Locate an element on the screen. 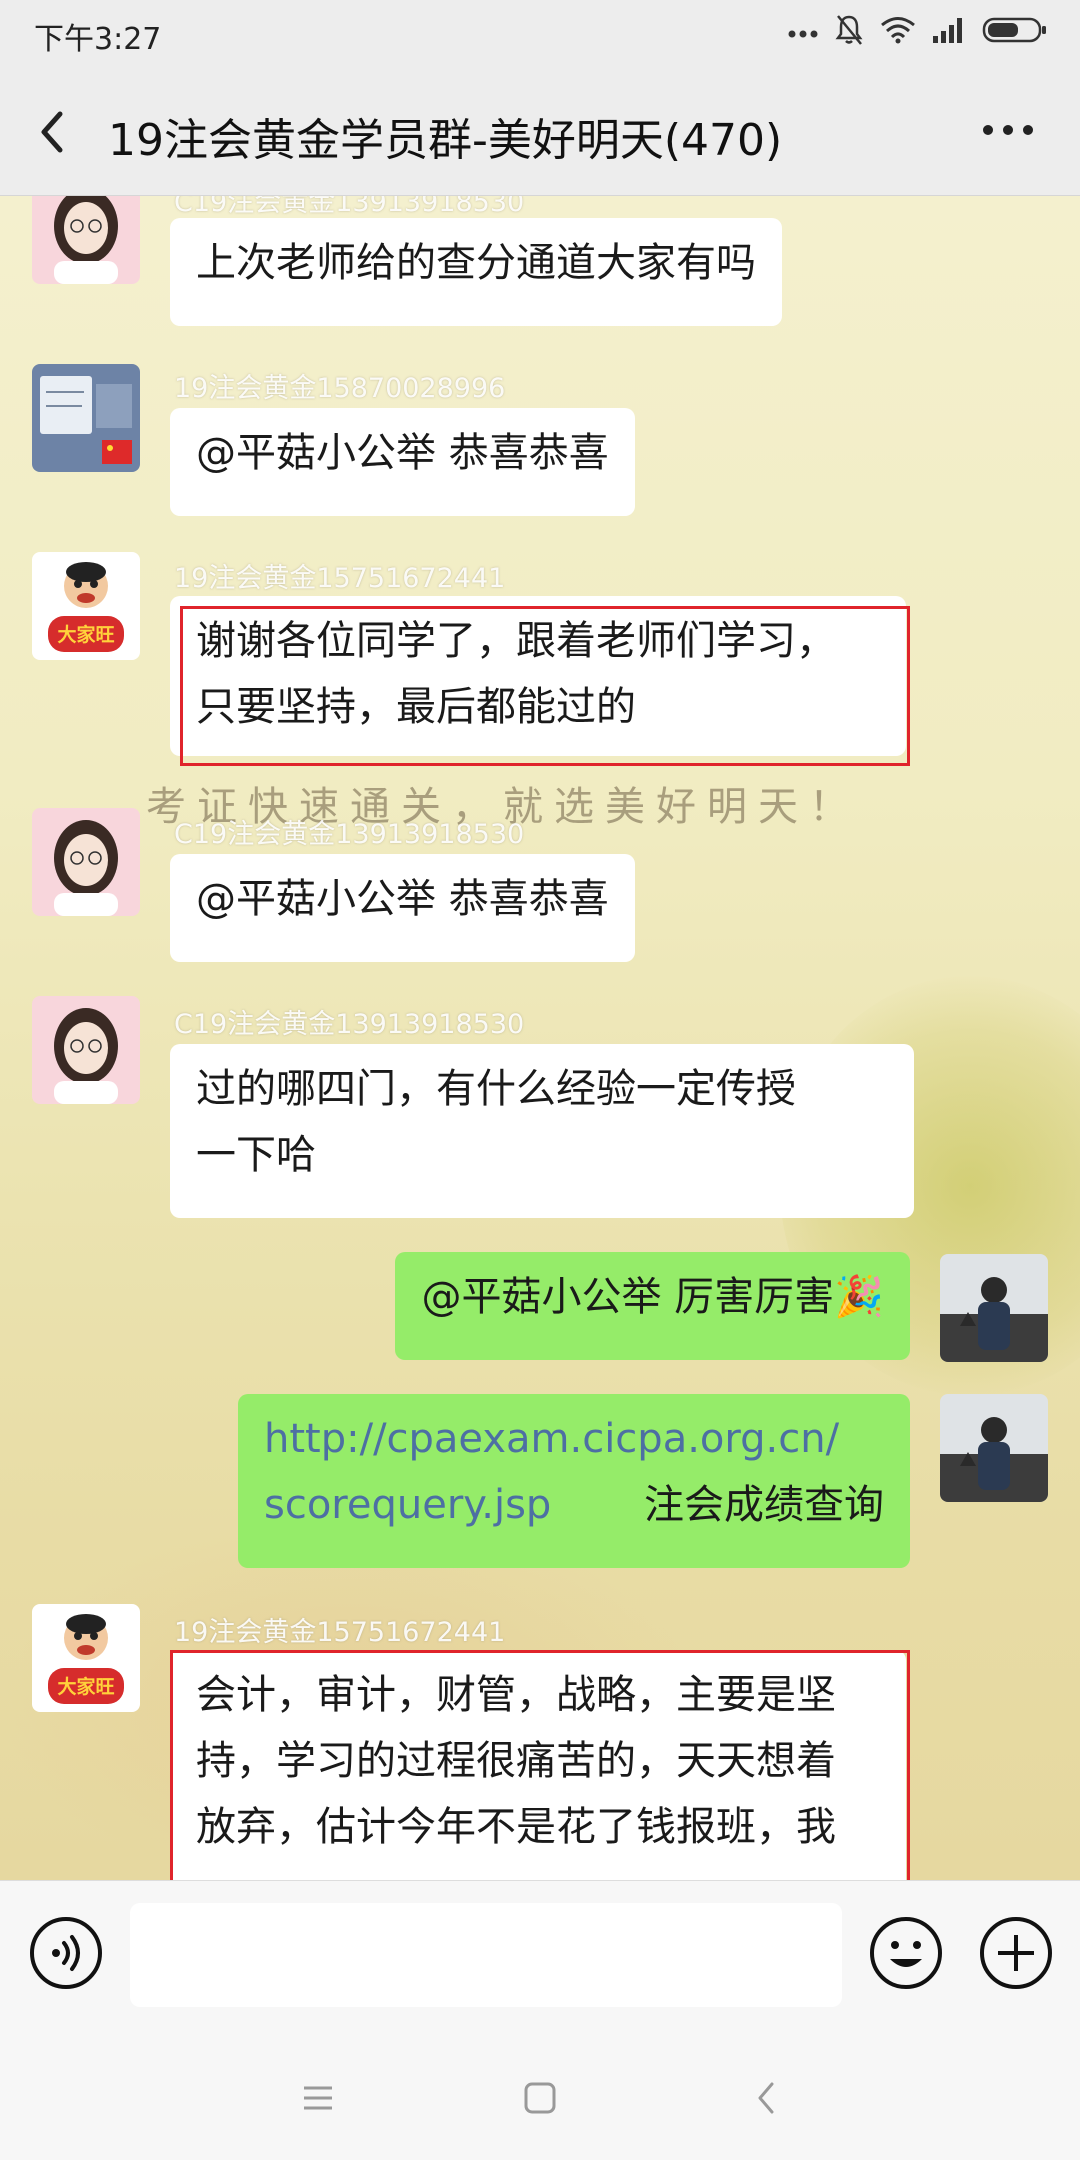 This screenshot has height=2160, width=1080. back-icon is located at coordinates (768, 2098).